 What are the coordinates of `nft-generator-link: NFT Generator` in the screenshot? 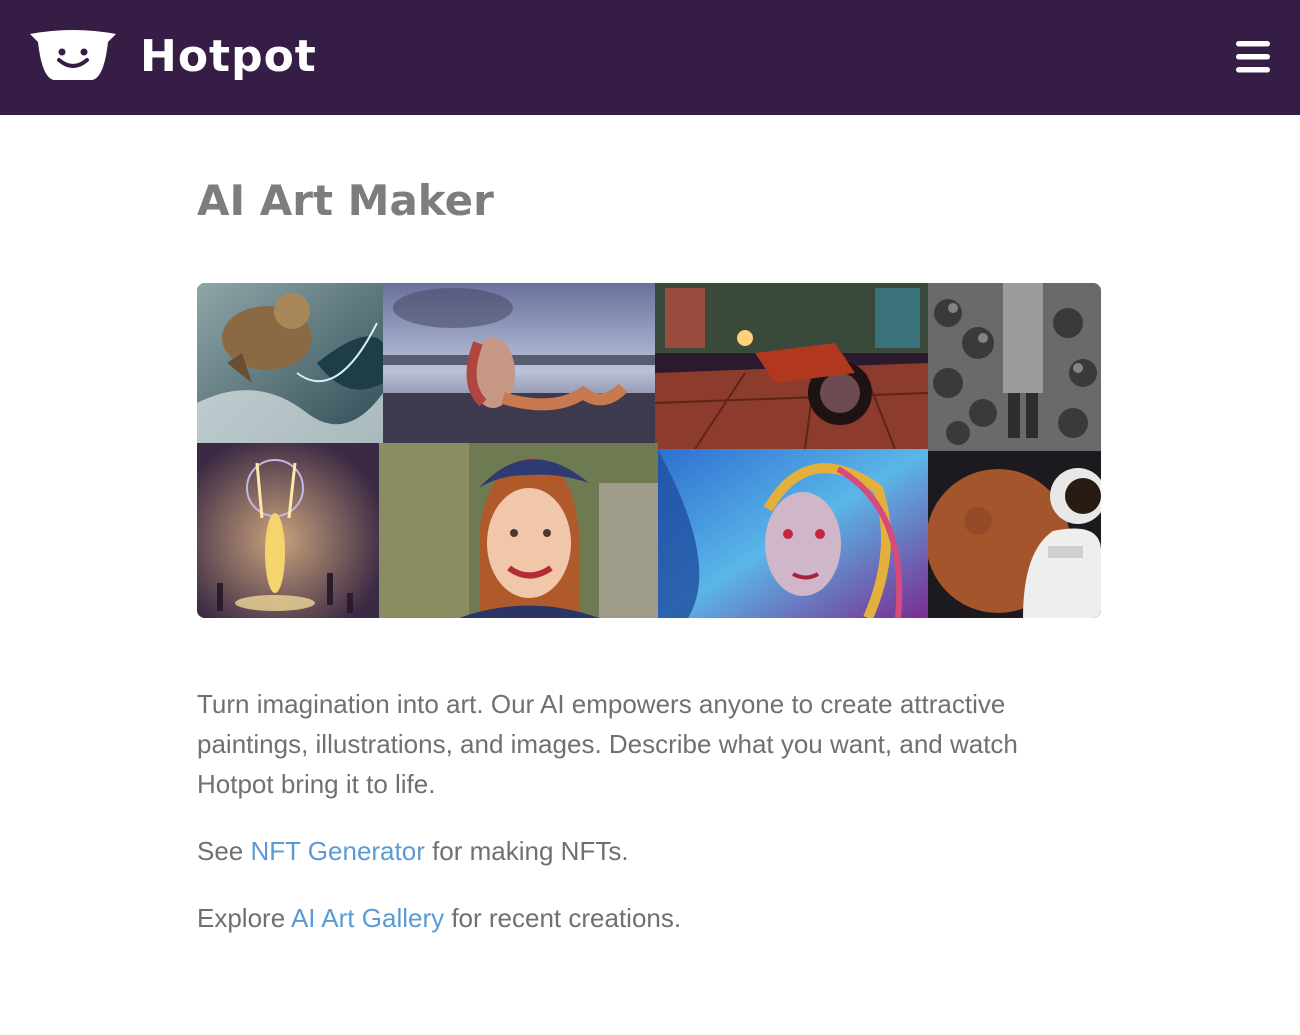 It's located at (338, 851).